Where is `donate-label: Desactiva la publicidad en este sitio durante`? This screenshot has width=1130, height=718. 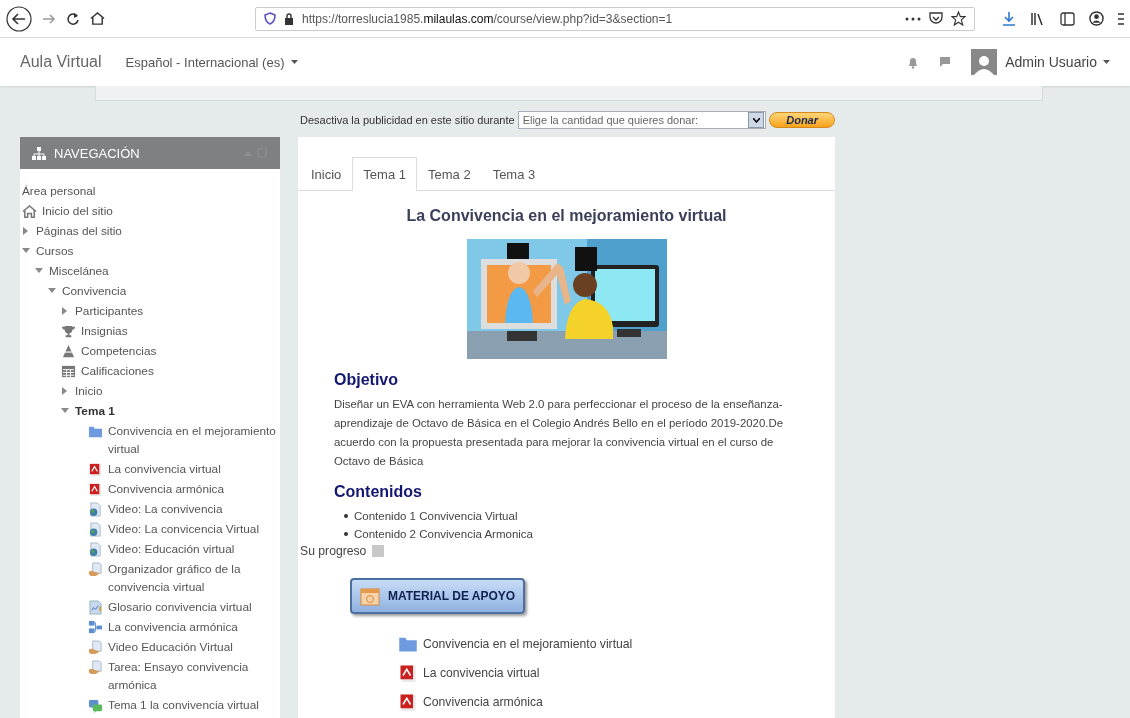 donate-label: Desactiva la publicidad en este sitio durante is located at coordinates (407, 120).